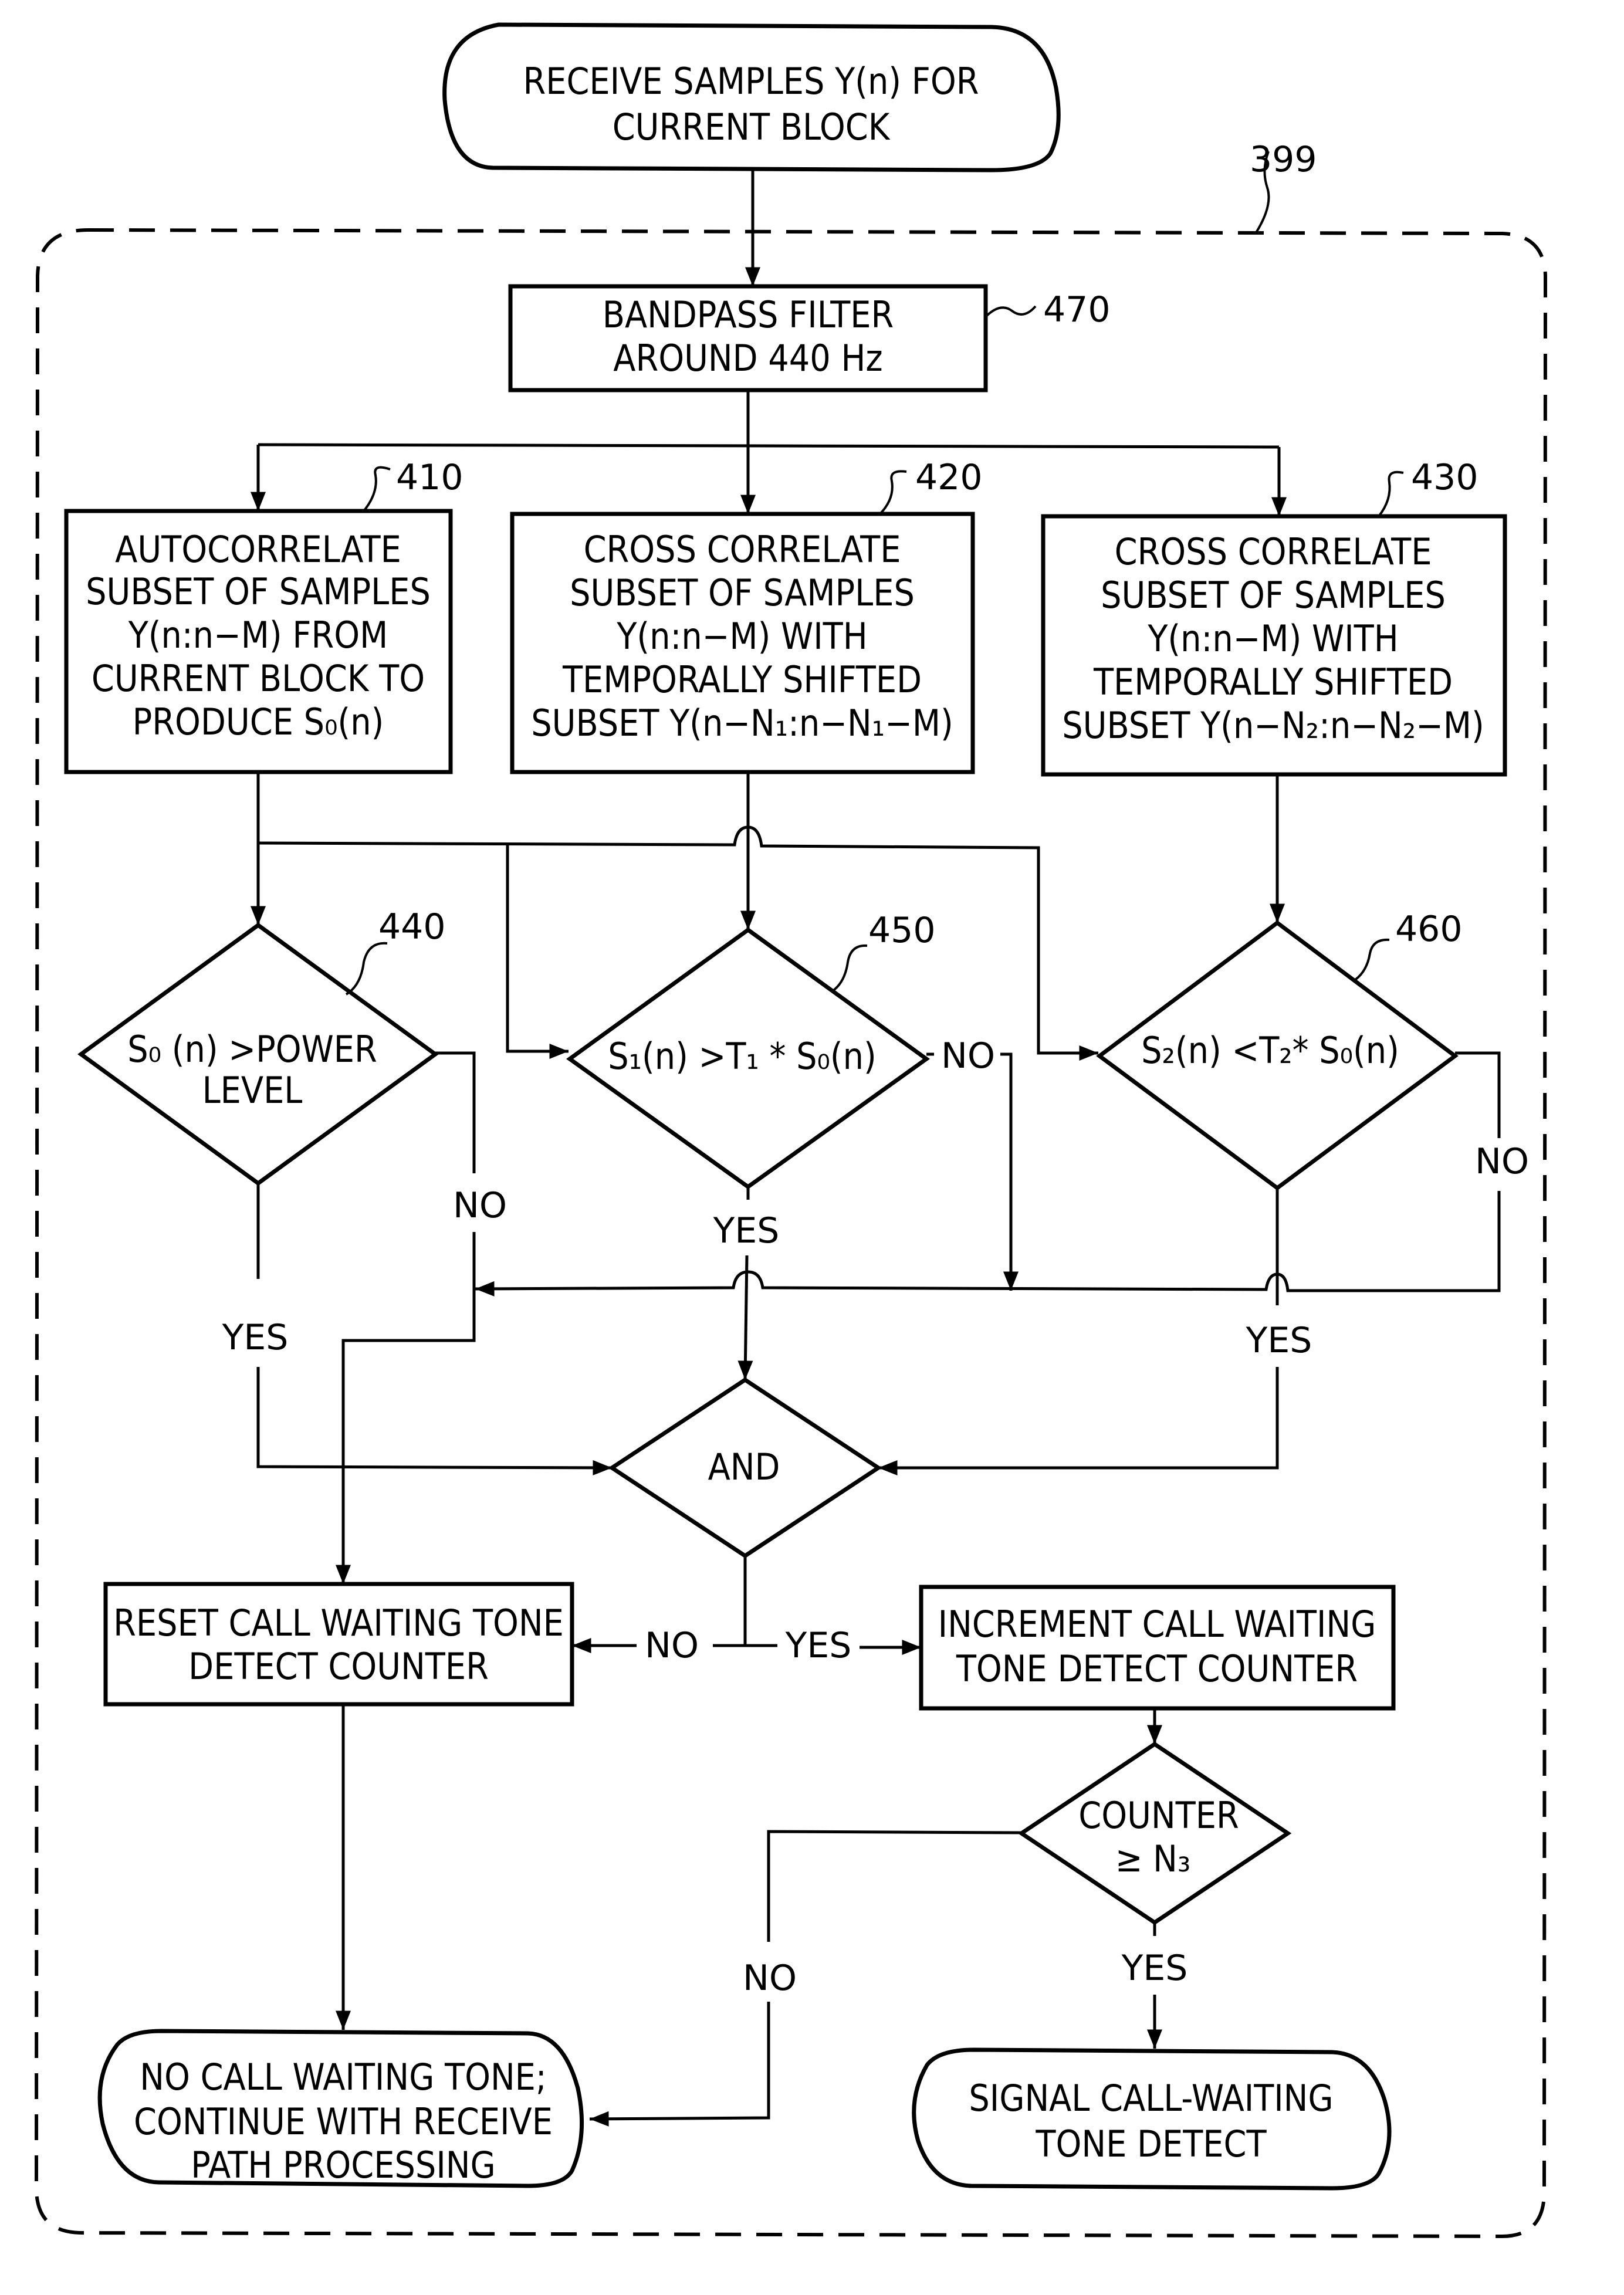 The image size is (1624, 2295). What do you see at coordinates (893, 492) in the screenshot?
I see `crosscorr1-leader` at bounding box center [893, 492].